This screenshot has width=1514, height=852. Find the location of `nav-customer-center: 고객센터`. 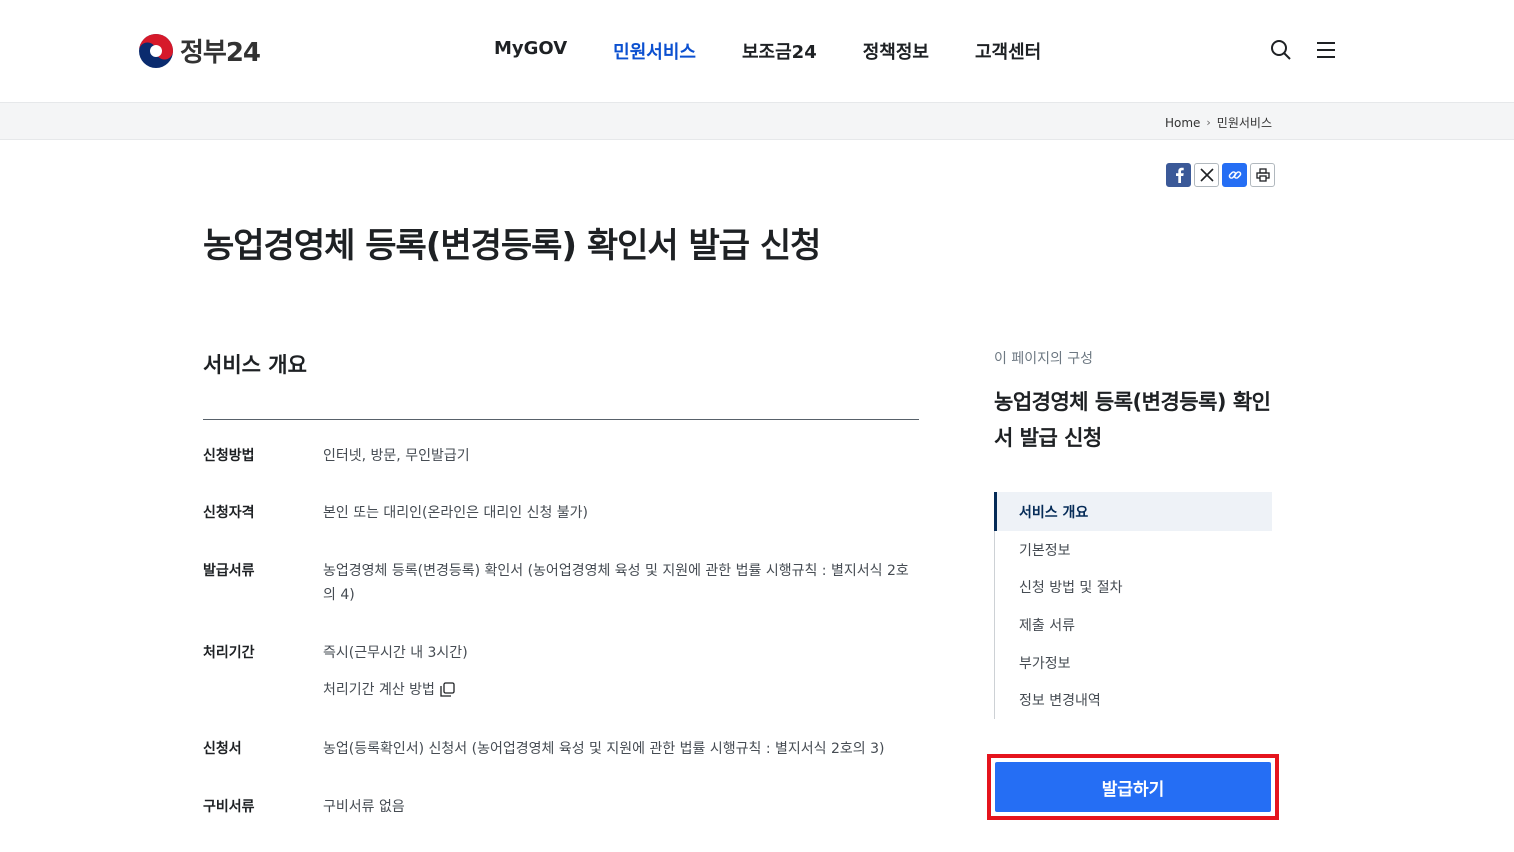

nav-customer-center: 고객센터 is located at coordinates (1008, 51).